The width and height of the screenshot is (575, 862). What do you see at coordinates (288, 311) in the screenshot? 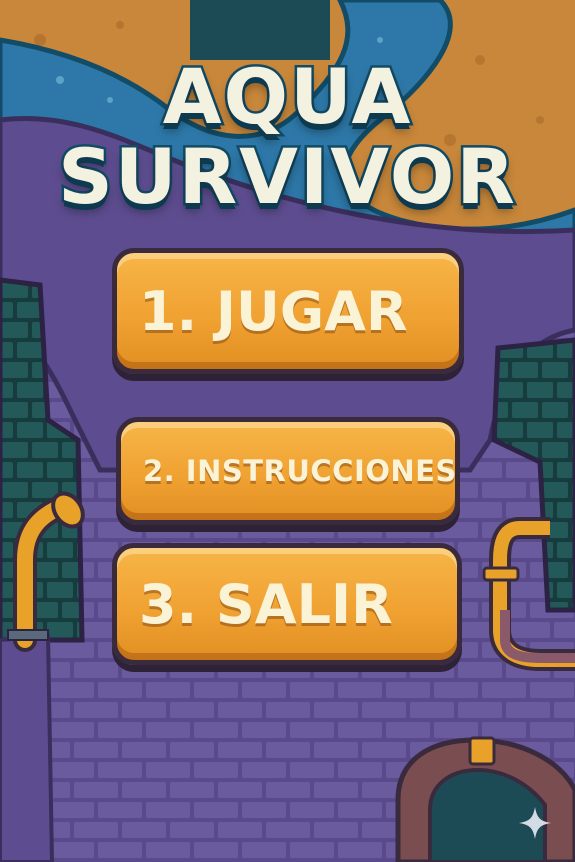
I see `play-button: 1. JUGAR` at bounding box center [288, 311].